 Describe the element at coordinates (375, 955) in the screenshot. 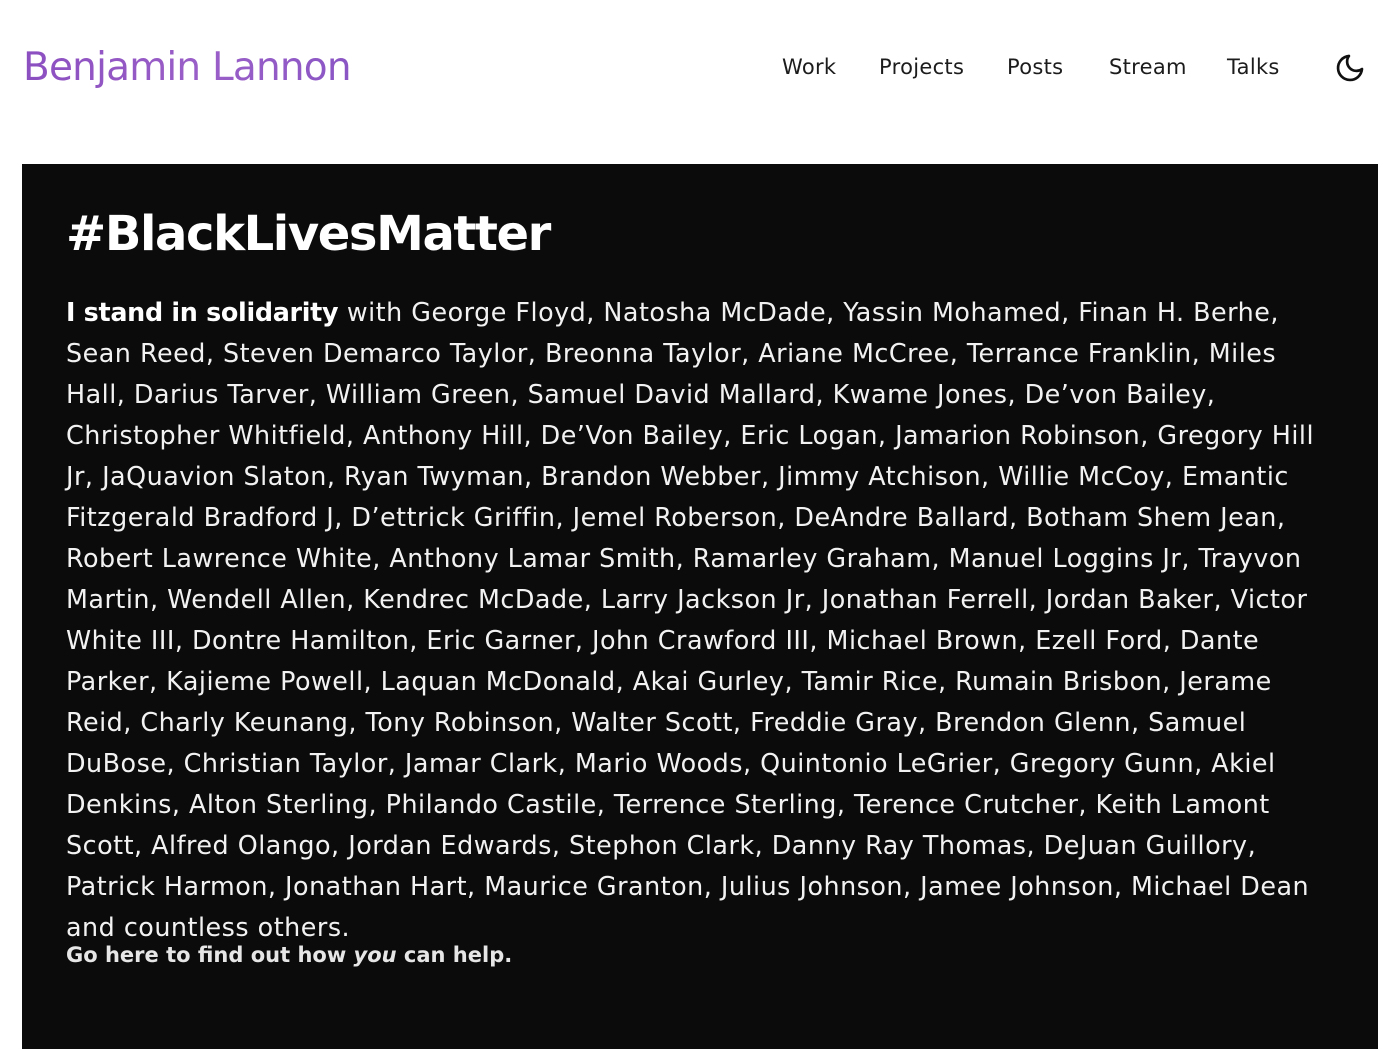

I see `help-link-emphasis: you` at that location.